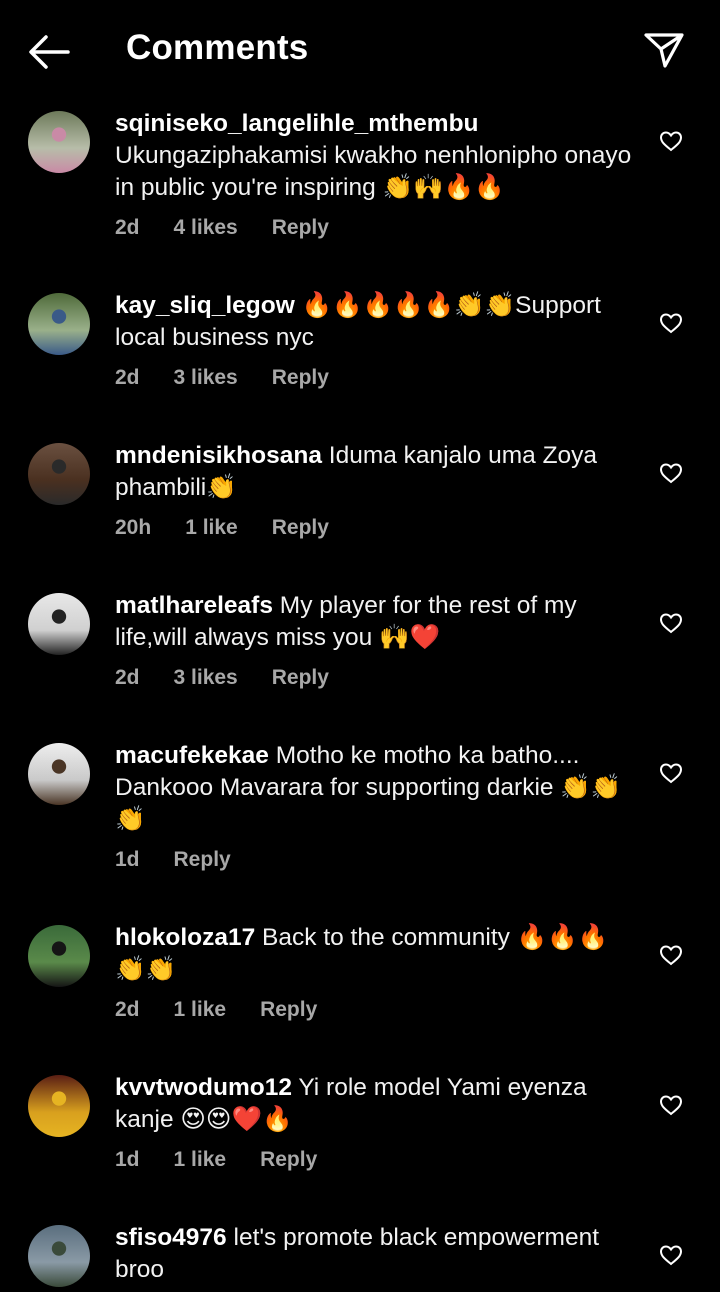 The height and width of the screenshot is (1292, 720). I want to click on comment-username: sfiso4976, so click(171, 1237).